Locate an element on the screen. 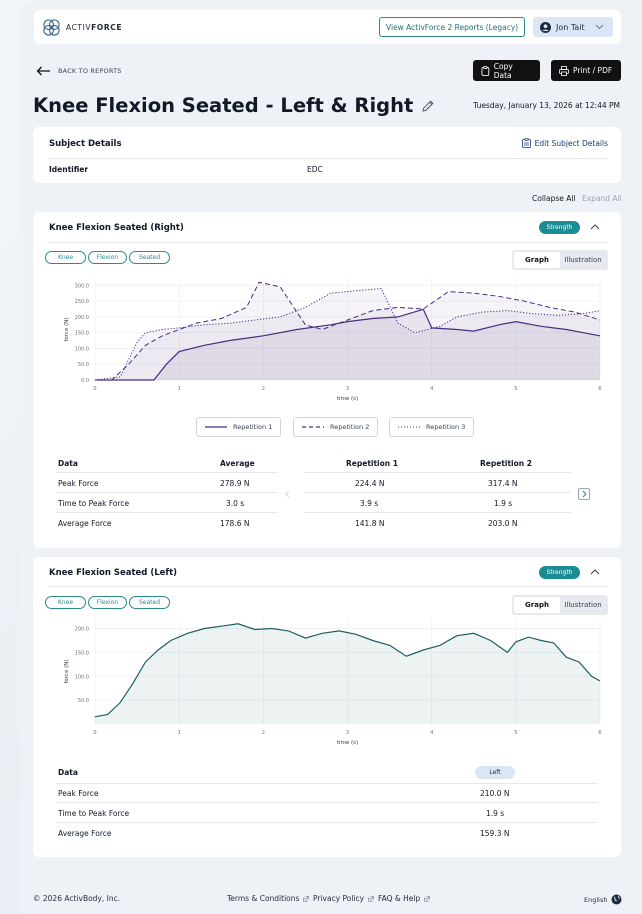  expand-all-button: Expand All is located at coordinates (602, 198).